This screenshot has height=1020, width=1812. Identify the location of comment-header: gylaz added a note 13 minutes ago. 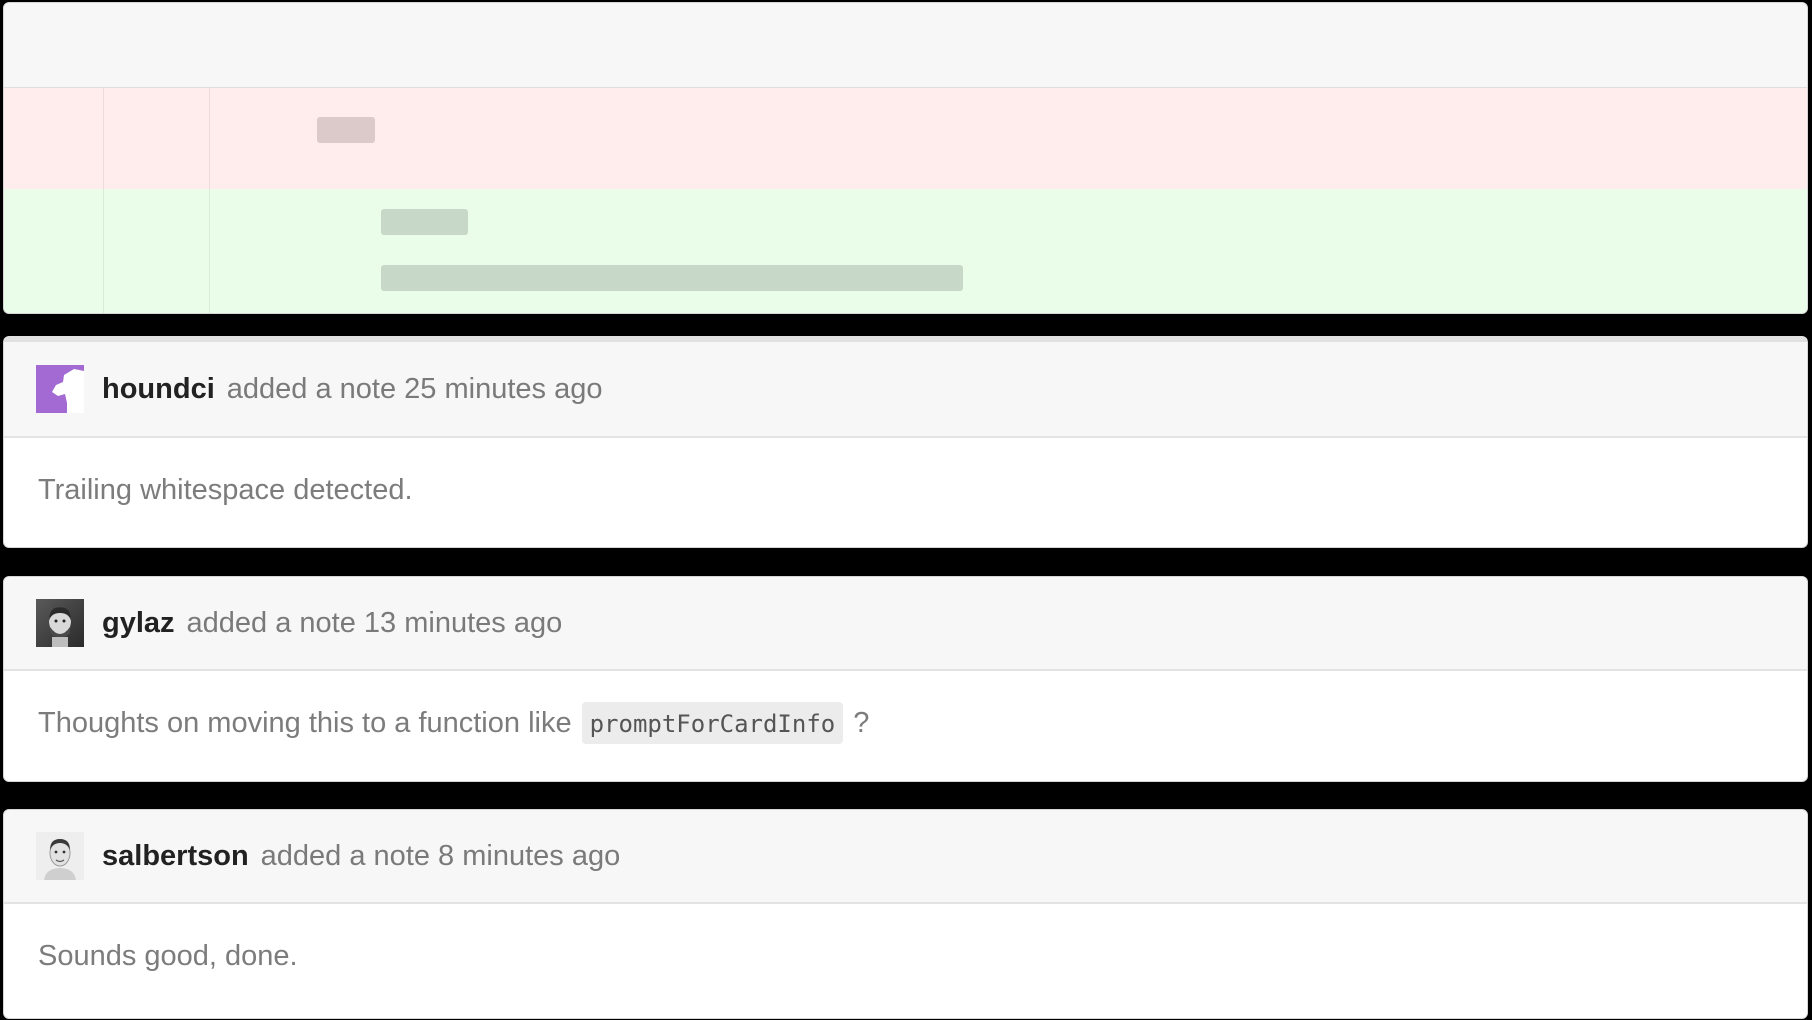
(905, 624).